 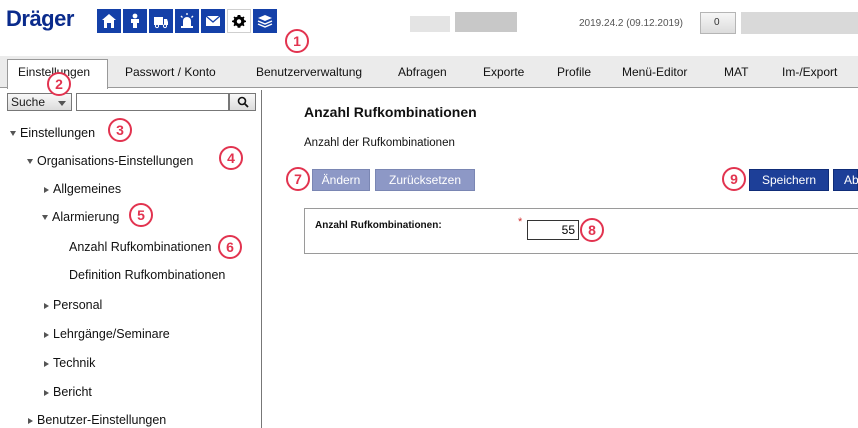 I want to click on annotation-badge-3: 3, so click(x=120, y=130).